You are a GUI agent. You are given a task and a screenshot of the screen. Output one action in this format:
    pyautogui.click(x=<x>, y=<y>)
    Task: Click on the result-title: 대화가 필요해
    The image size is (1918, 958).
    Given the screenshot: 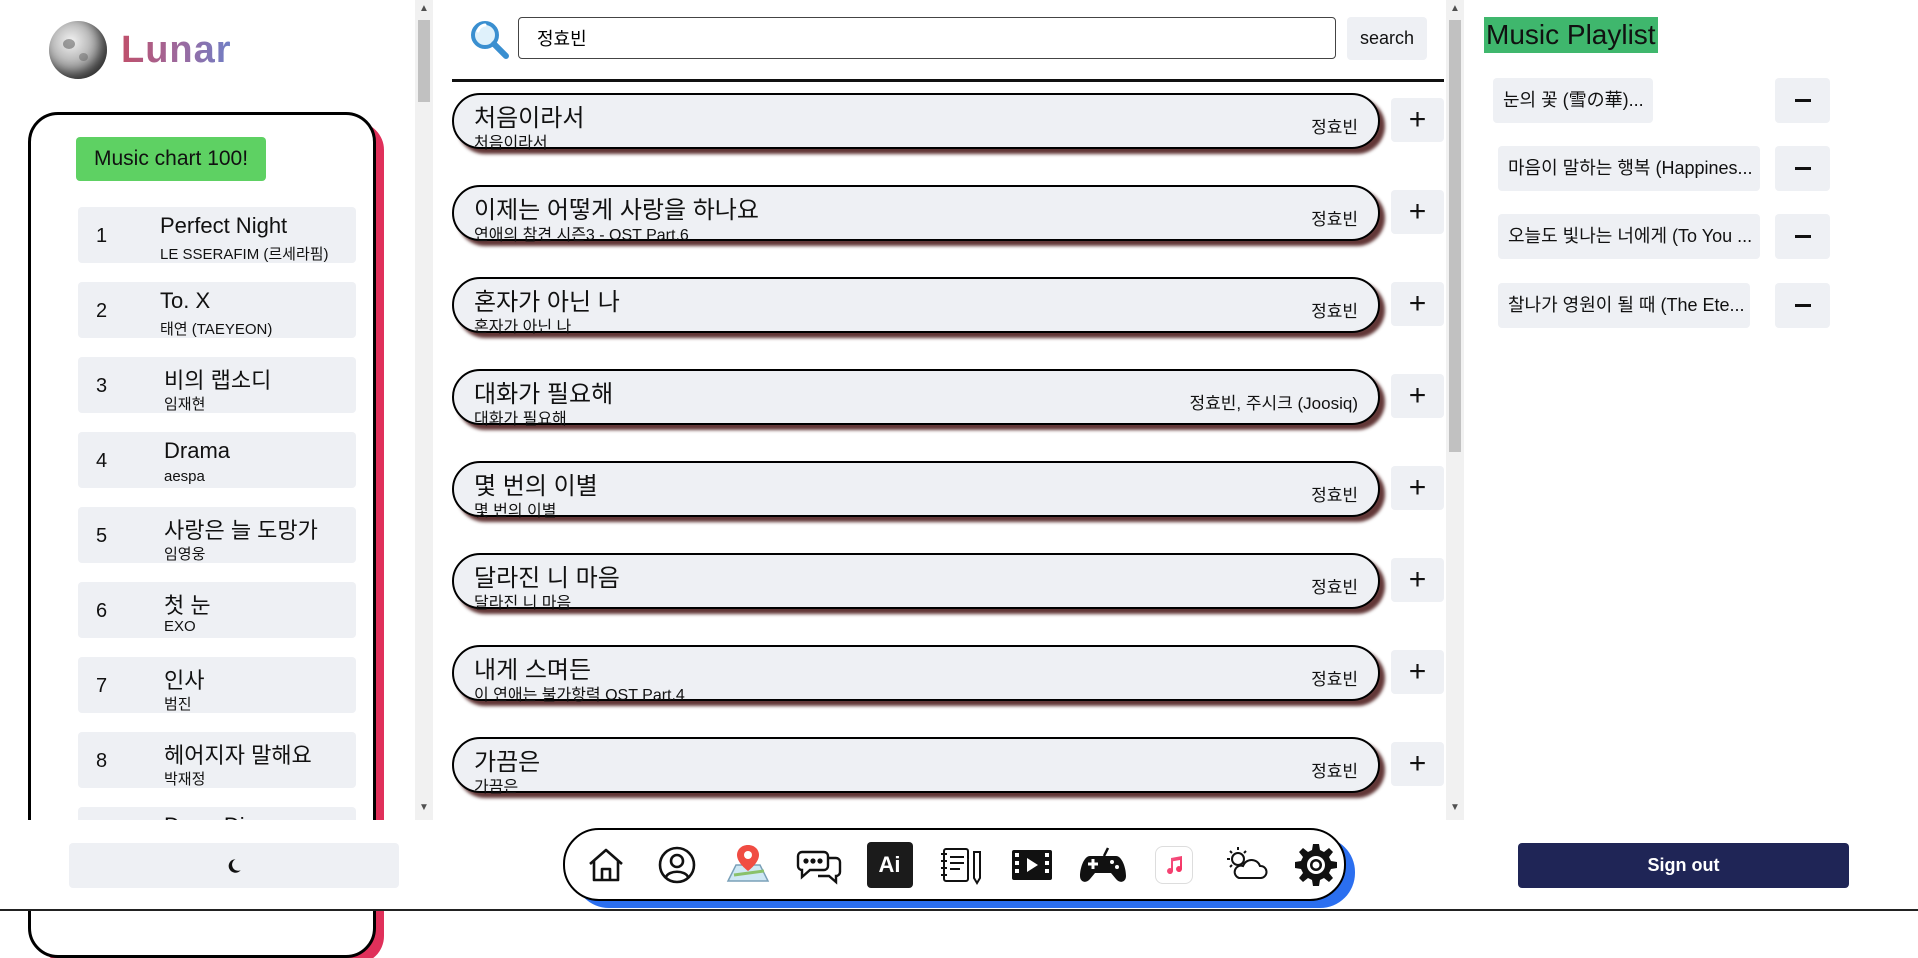 What is the action you would take?
    pyautogui.click(x=544, y=394)
    